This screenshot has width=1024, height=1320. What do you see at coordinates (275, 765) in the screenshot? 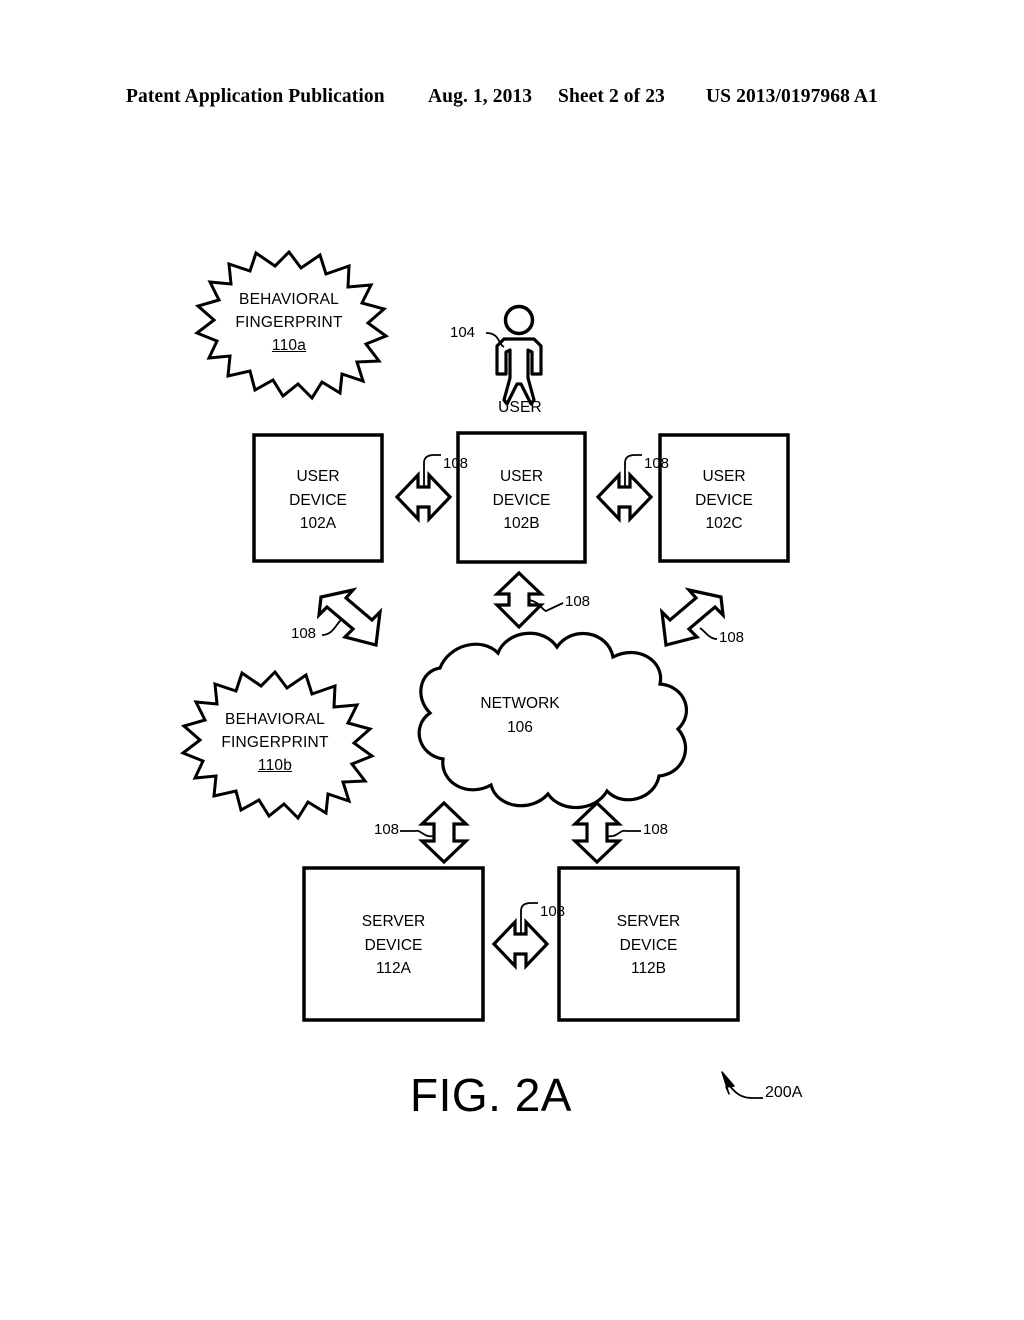
I see `bf-110b-ref: 110b` at bounding box center [275, 765].